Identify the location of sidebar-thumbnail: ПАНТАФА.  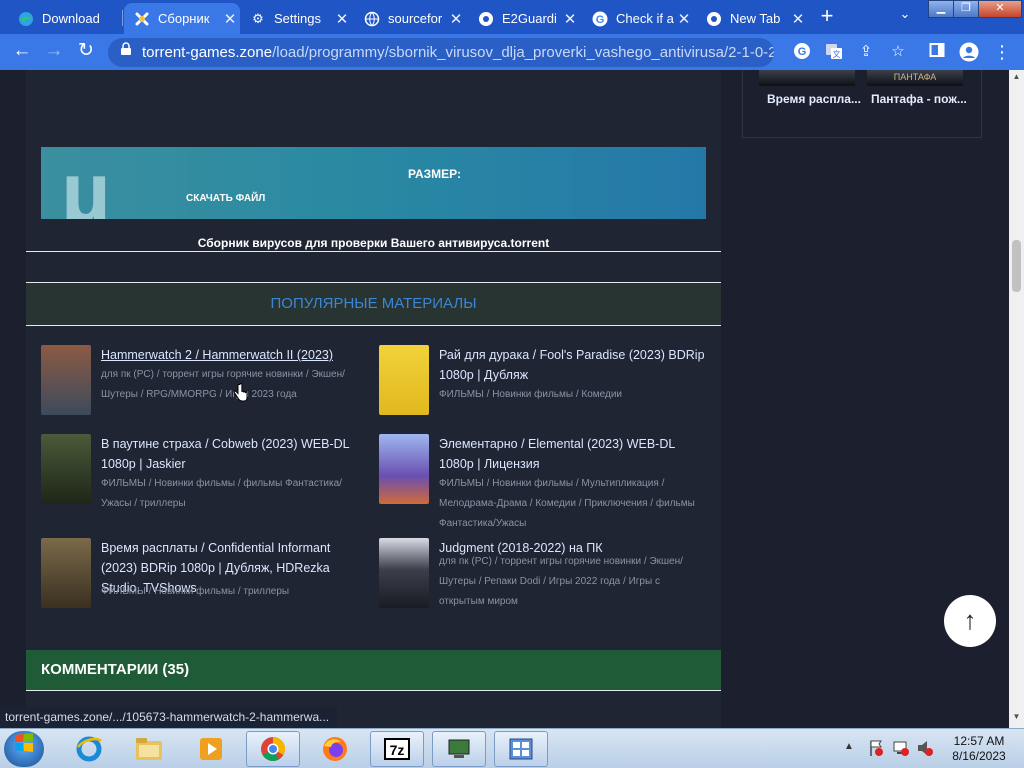
(915, 78).